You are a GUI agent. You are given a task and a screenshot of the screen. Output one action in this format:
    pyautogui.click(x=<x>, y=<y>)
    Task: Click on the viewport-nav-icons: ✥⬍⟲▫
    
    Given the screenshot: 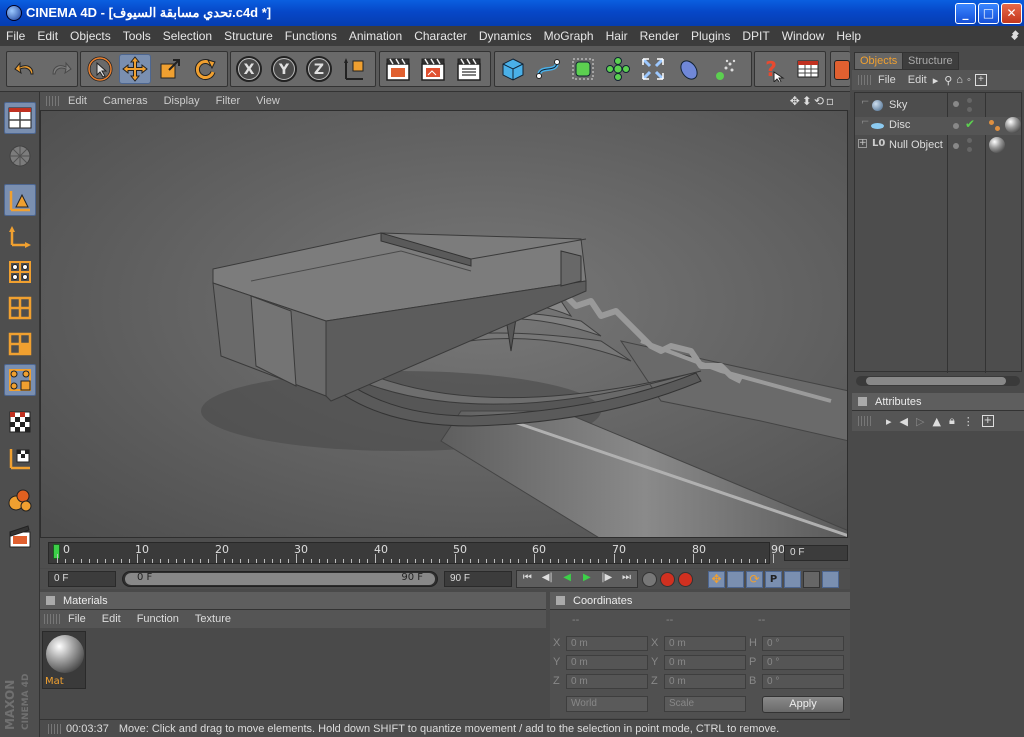 What is the action you would take?
    pyautogui.click(x=813, y=101)
    